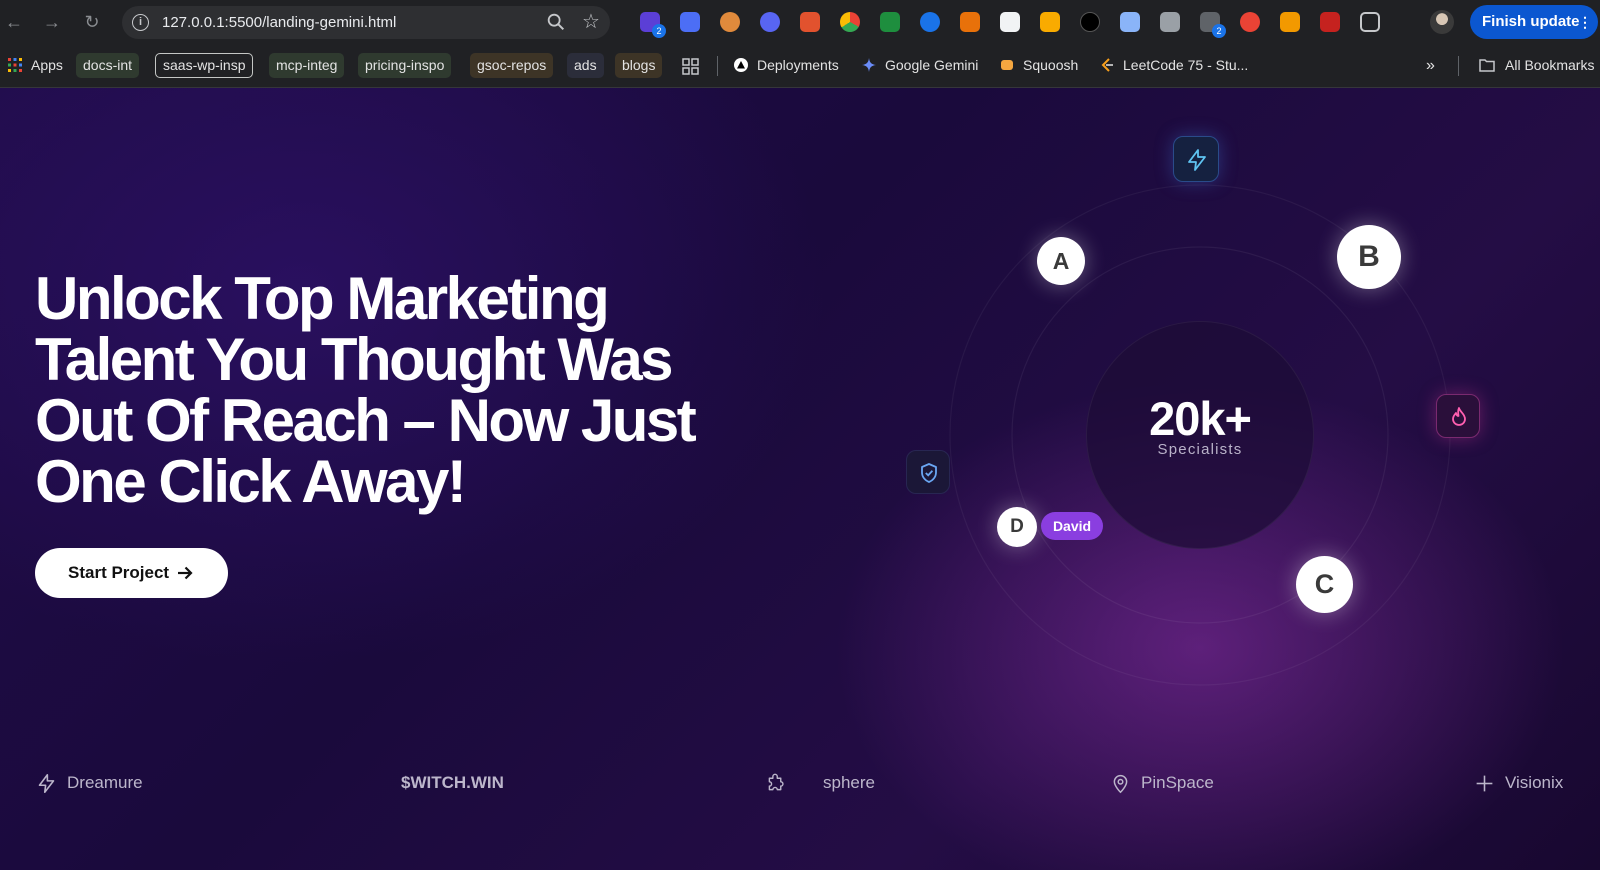 This screenshot has width=1600, height=870. What do you see at coordinates (690, 22) in the screenshot?
I see `extension-if-icon` at bounding box center [690, 22].